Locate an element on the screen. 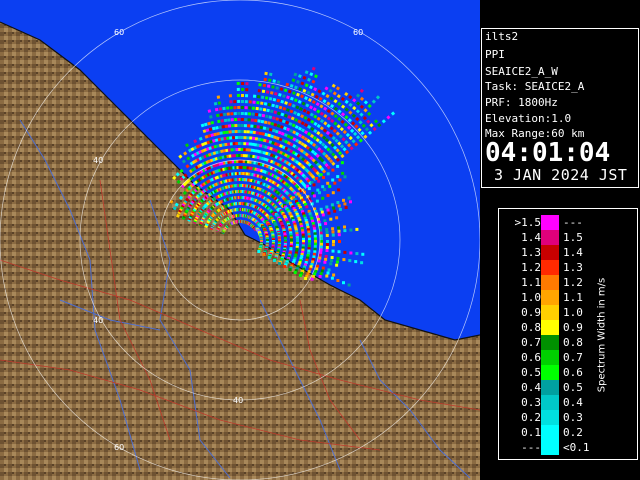 The height and width of the screenshot is (480, 640). scan-type: PPI is located at coordinates (495, 54).